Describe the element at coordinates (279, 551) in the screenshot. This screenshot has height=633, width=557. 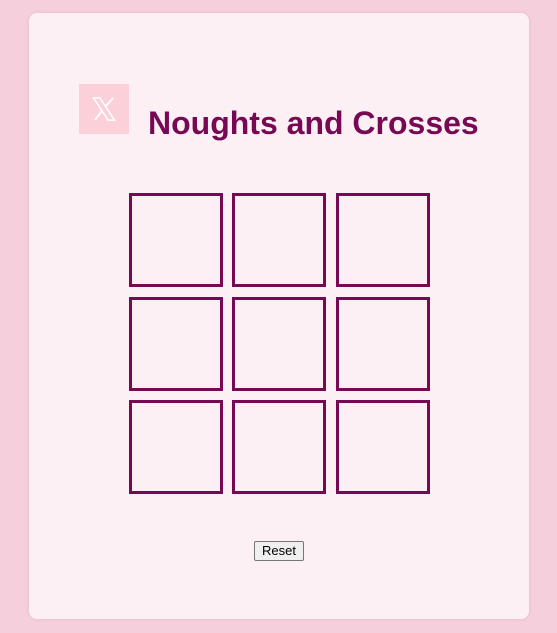
I see `reset-button: Reset` at that location.